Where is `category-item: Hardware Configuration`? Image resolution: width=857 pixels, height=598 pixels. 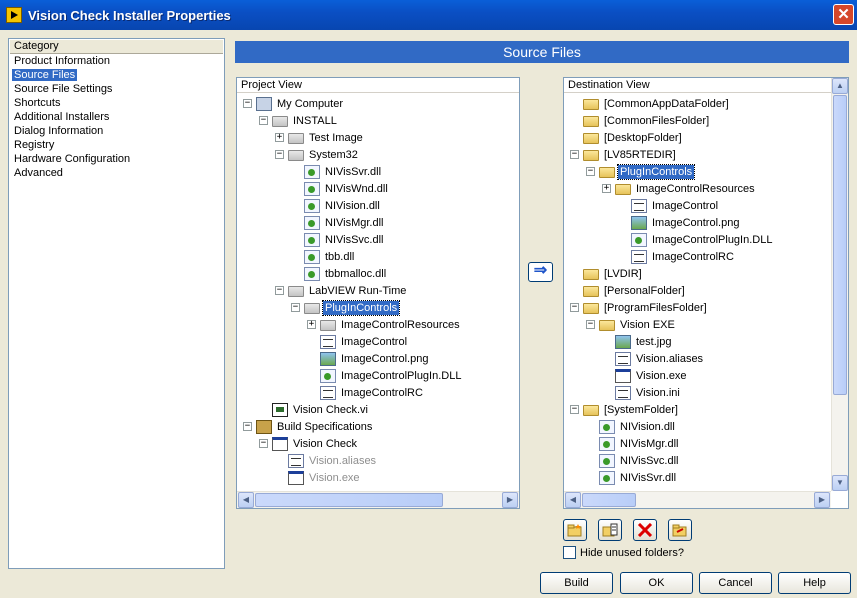
category-item: Hardware Configuration is located at coordinates (116, 159).